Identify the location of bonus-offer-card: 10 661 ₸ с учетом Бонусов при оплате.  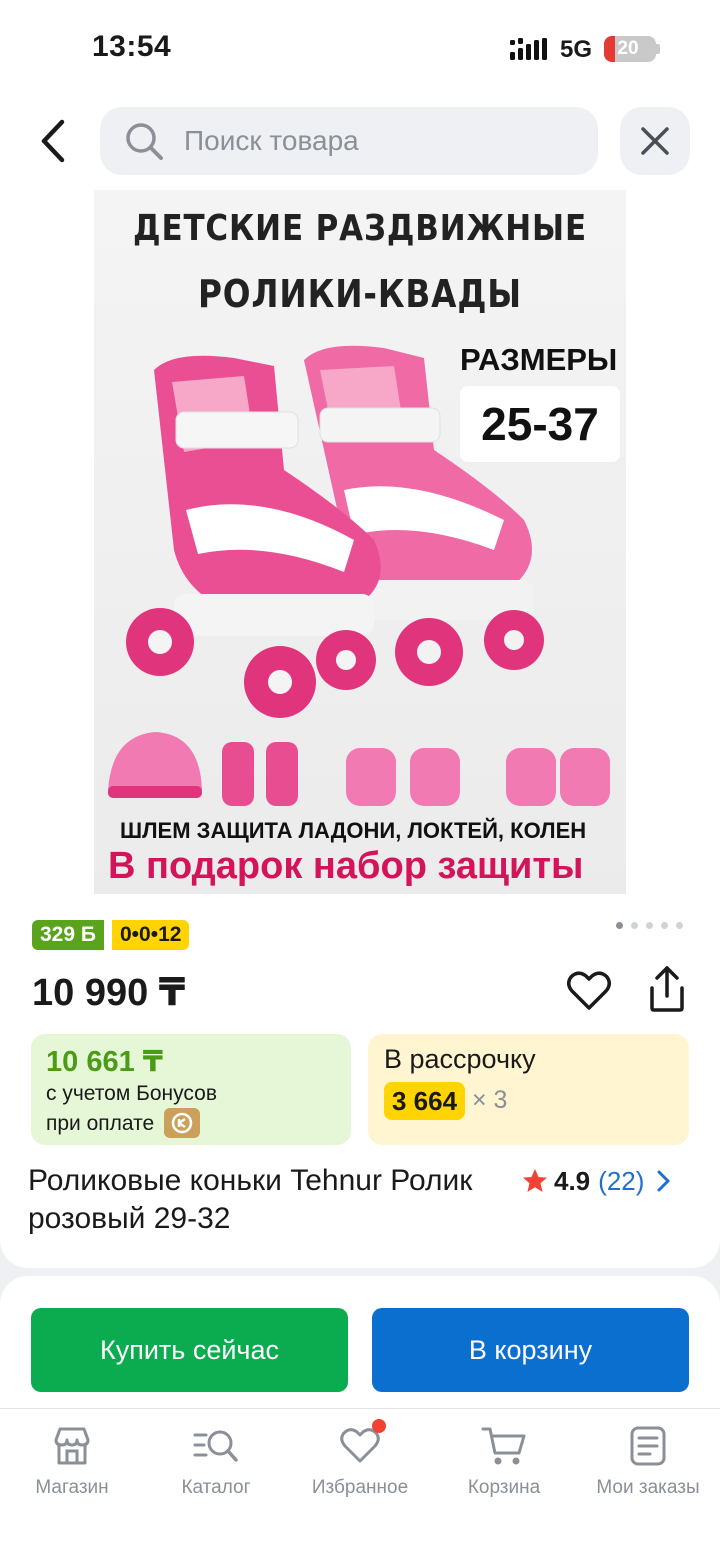
(191, 1089).